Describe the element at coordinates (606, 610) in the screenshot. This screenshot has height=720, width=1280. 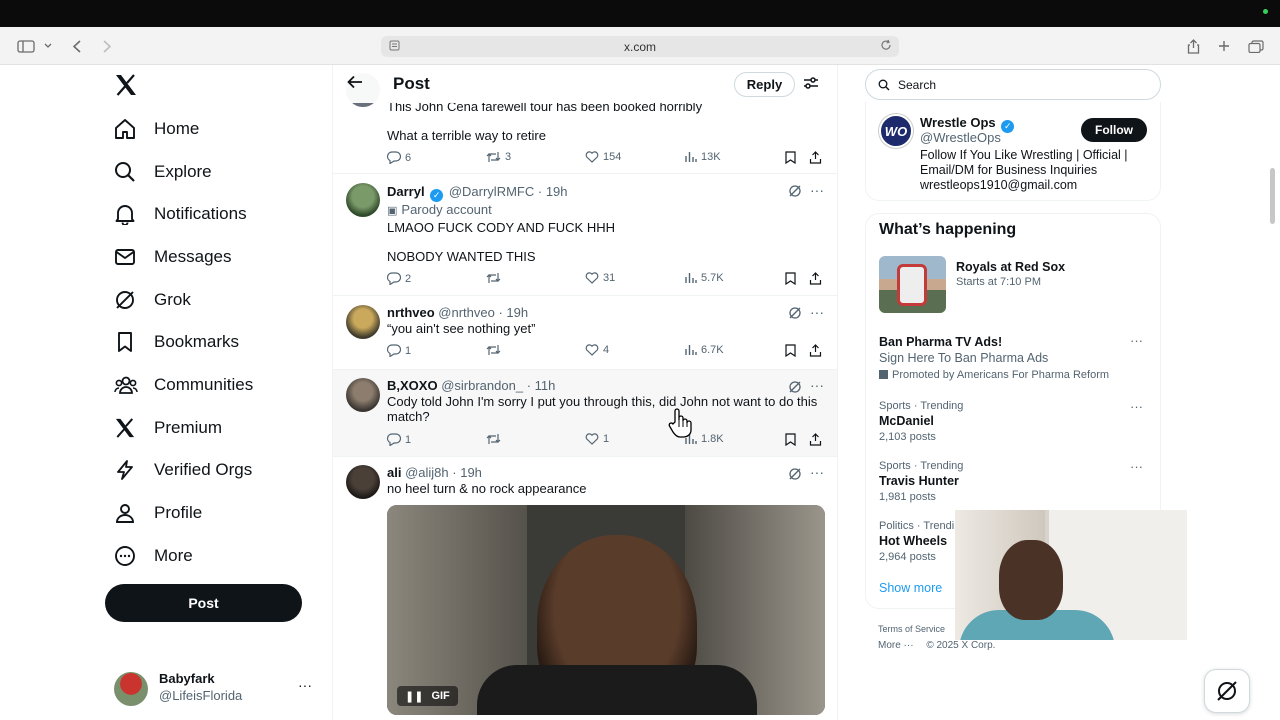
I see `gif-media: ❚❚ GIF` at that location.